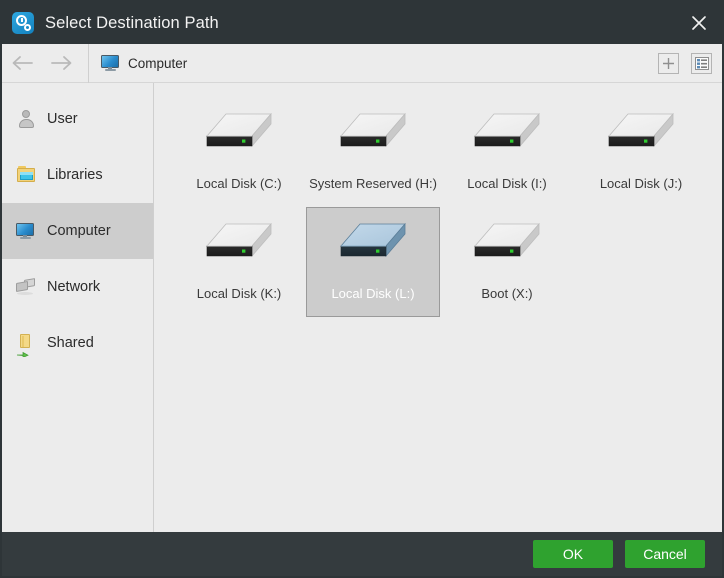  I want to click on shared-folder-icon, so click(26, 346).